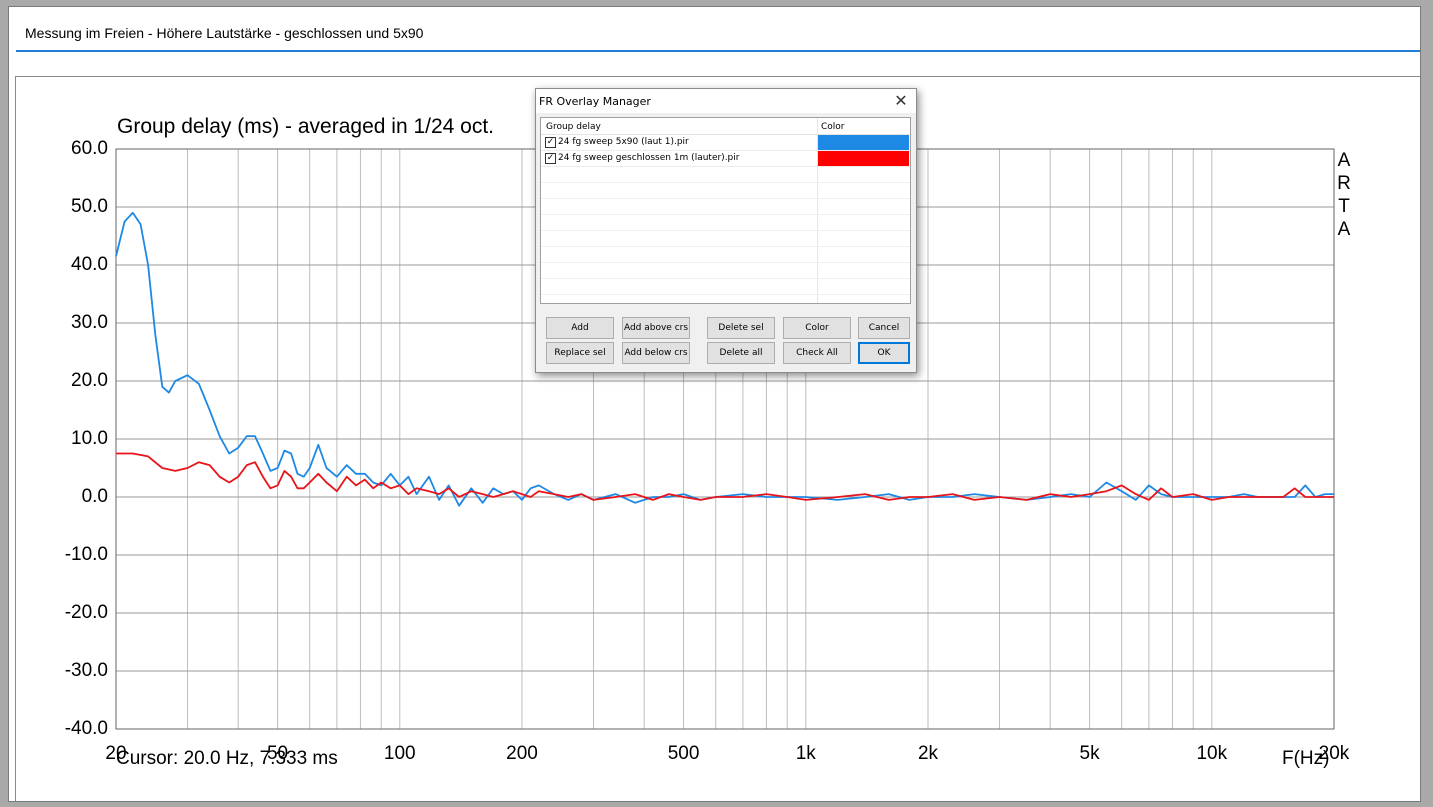  Describe the element at coordinates (817, 328) in the screenshot. I see `color-button: Color` at that location.